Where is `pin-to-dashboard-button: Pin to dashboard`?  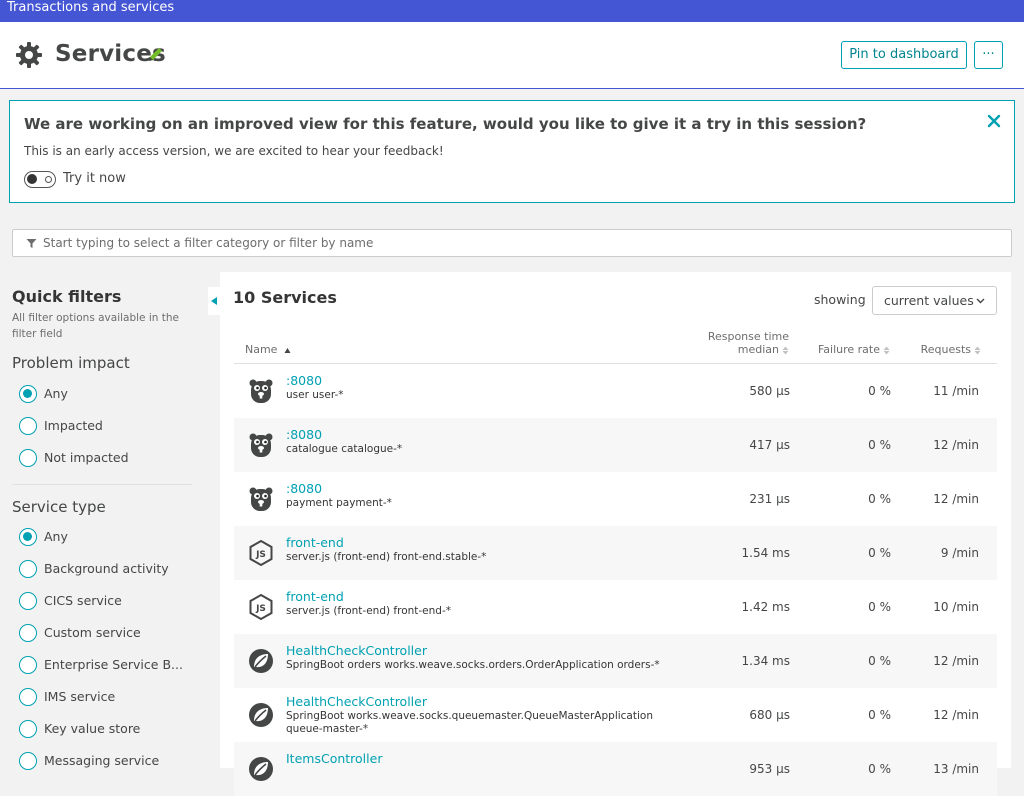 pin-to-dashboard-button: Pin to dashboard is located at coordinates (904, 55).